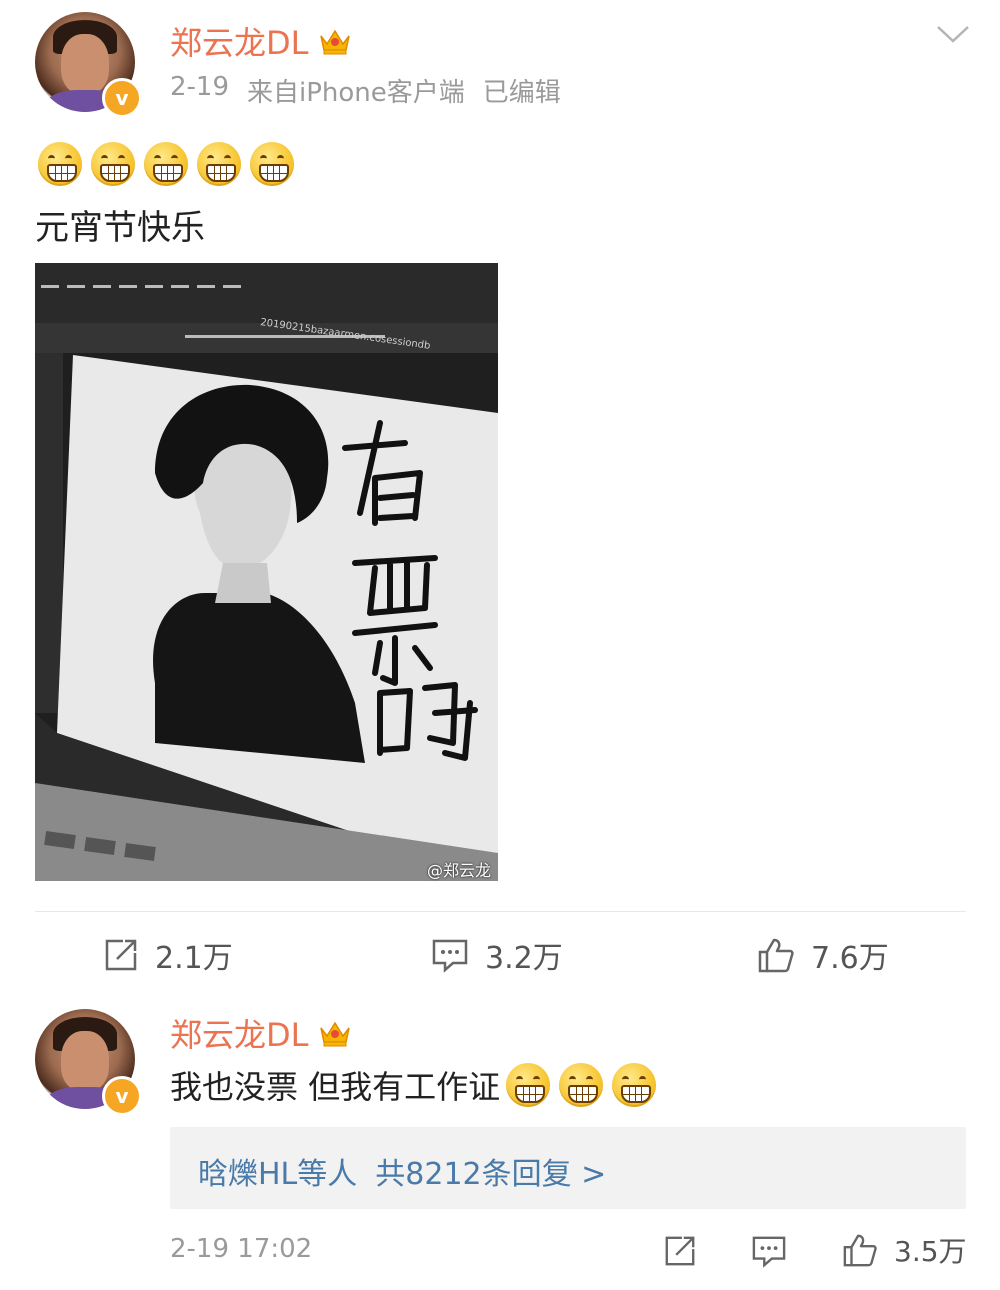  Describe the element at coordinates (524, 958) in the screenshot. I see `comment-count: 3.2万` at that location.